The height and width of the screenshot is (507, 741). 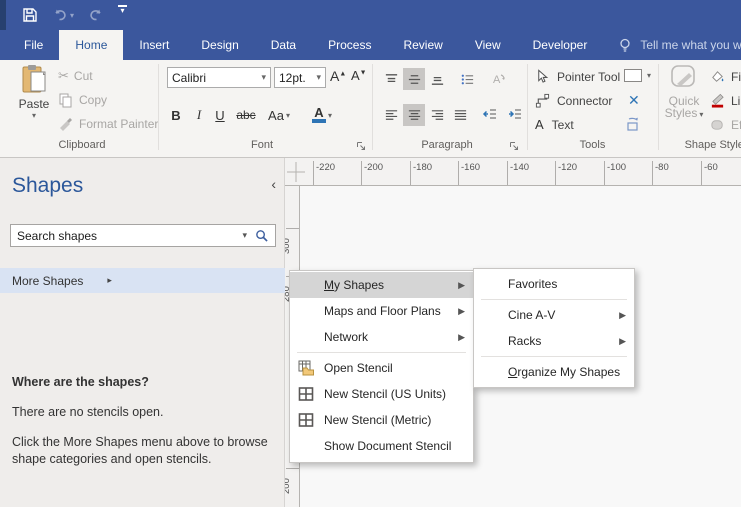 I want to click on save-icon, so click(x=30, y=15).